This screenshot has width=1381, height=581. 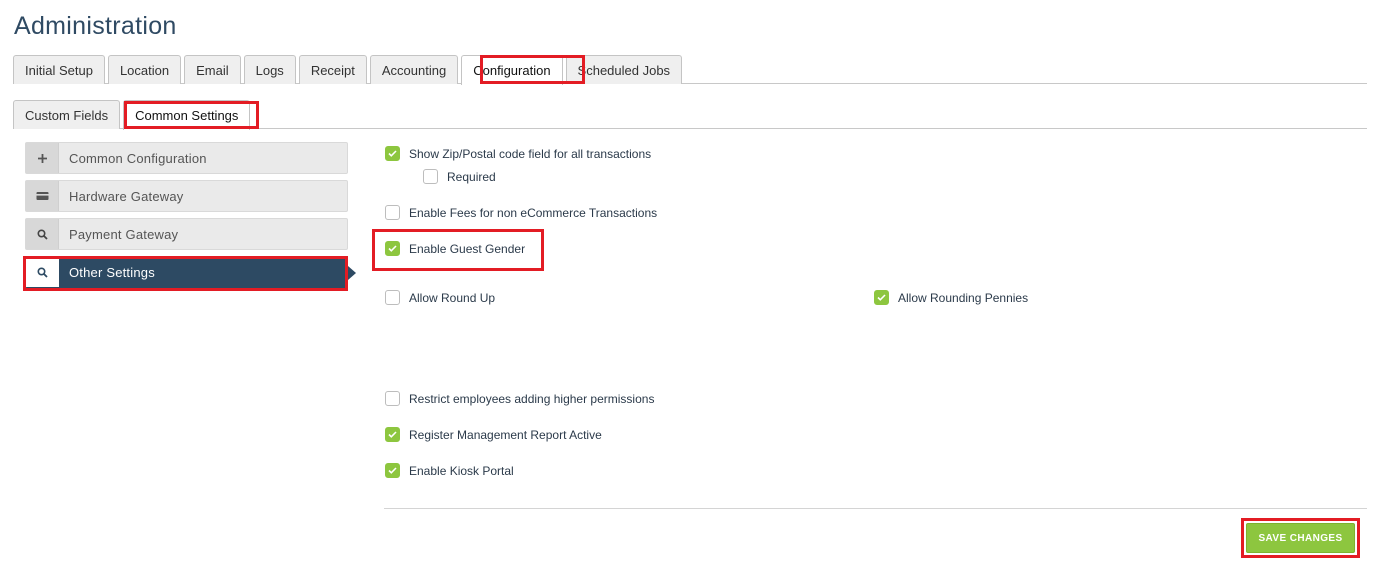 I want to click on footer-divider, so click(x=875, y=508).